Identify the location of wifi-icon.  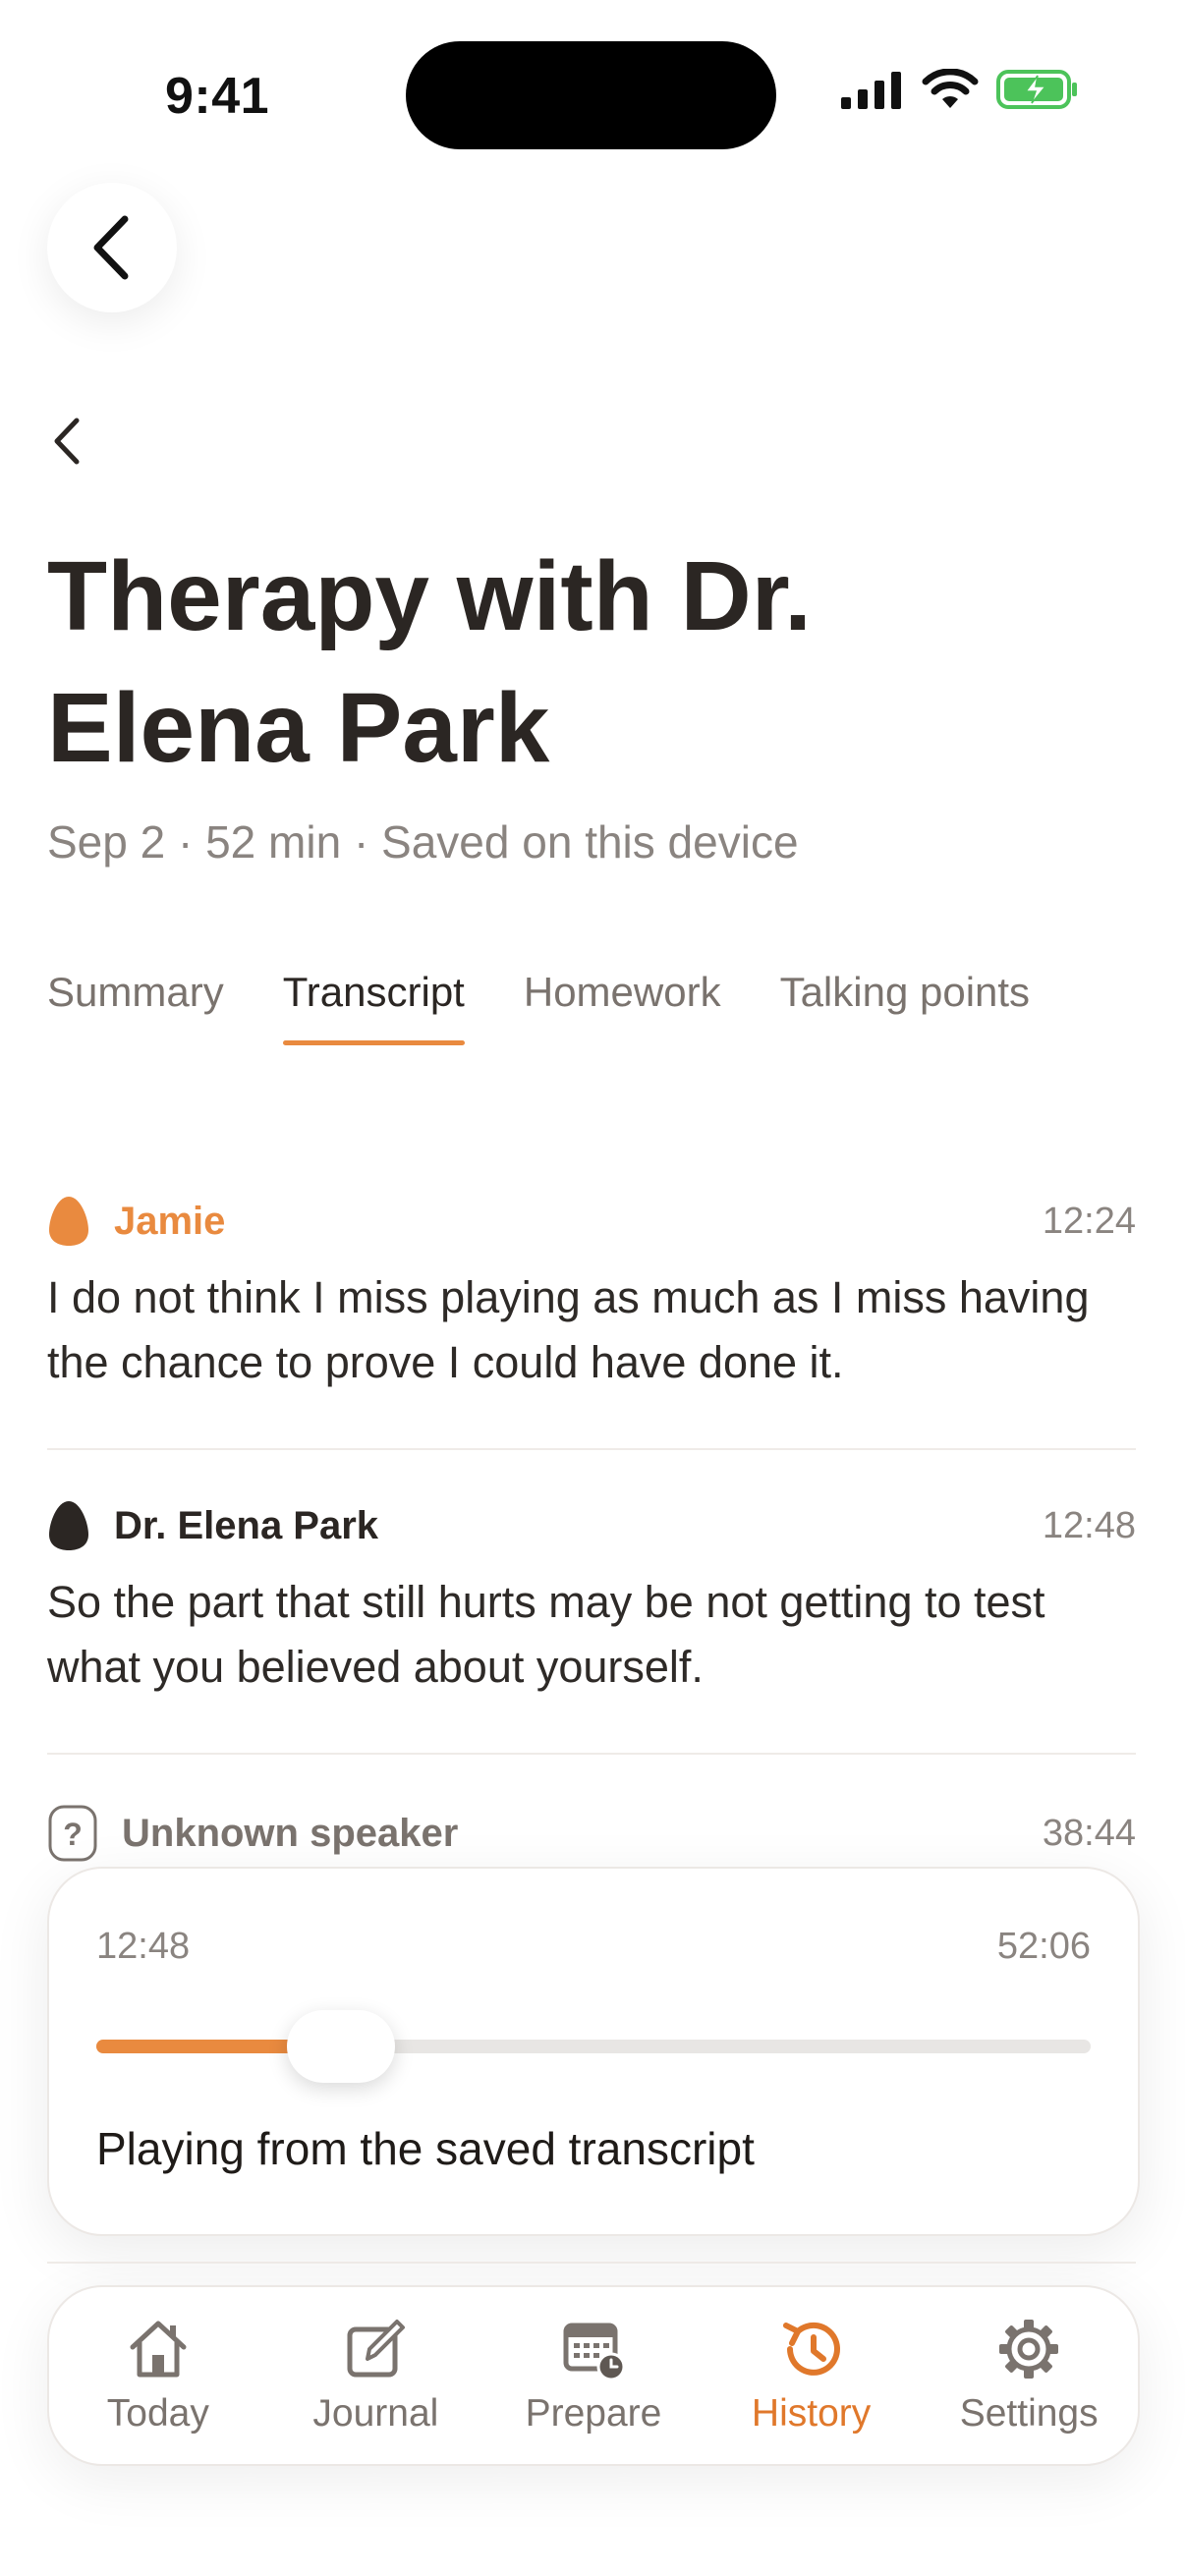
(951, 88).